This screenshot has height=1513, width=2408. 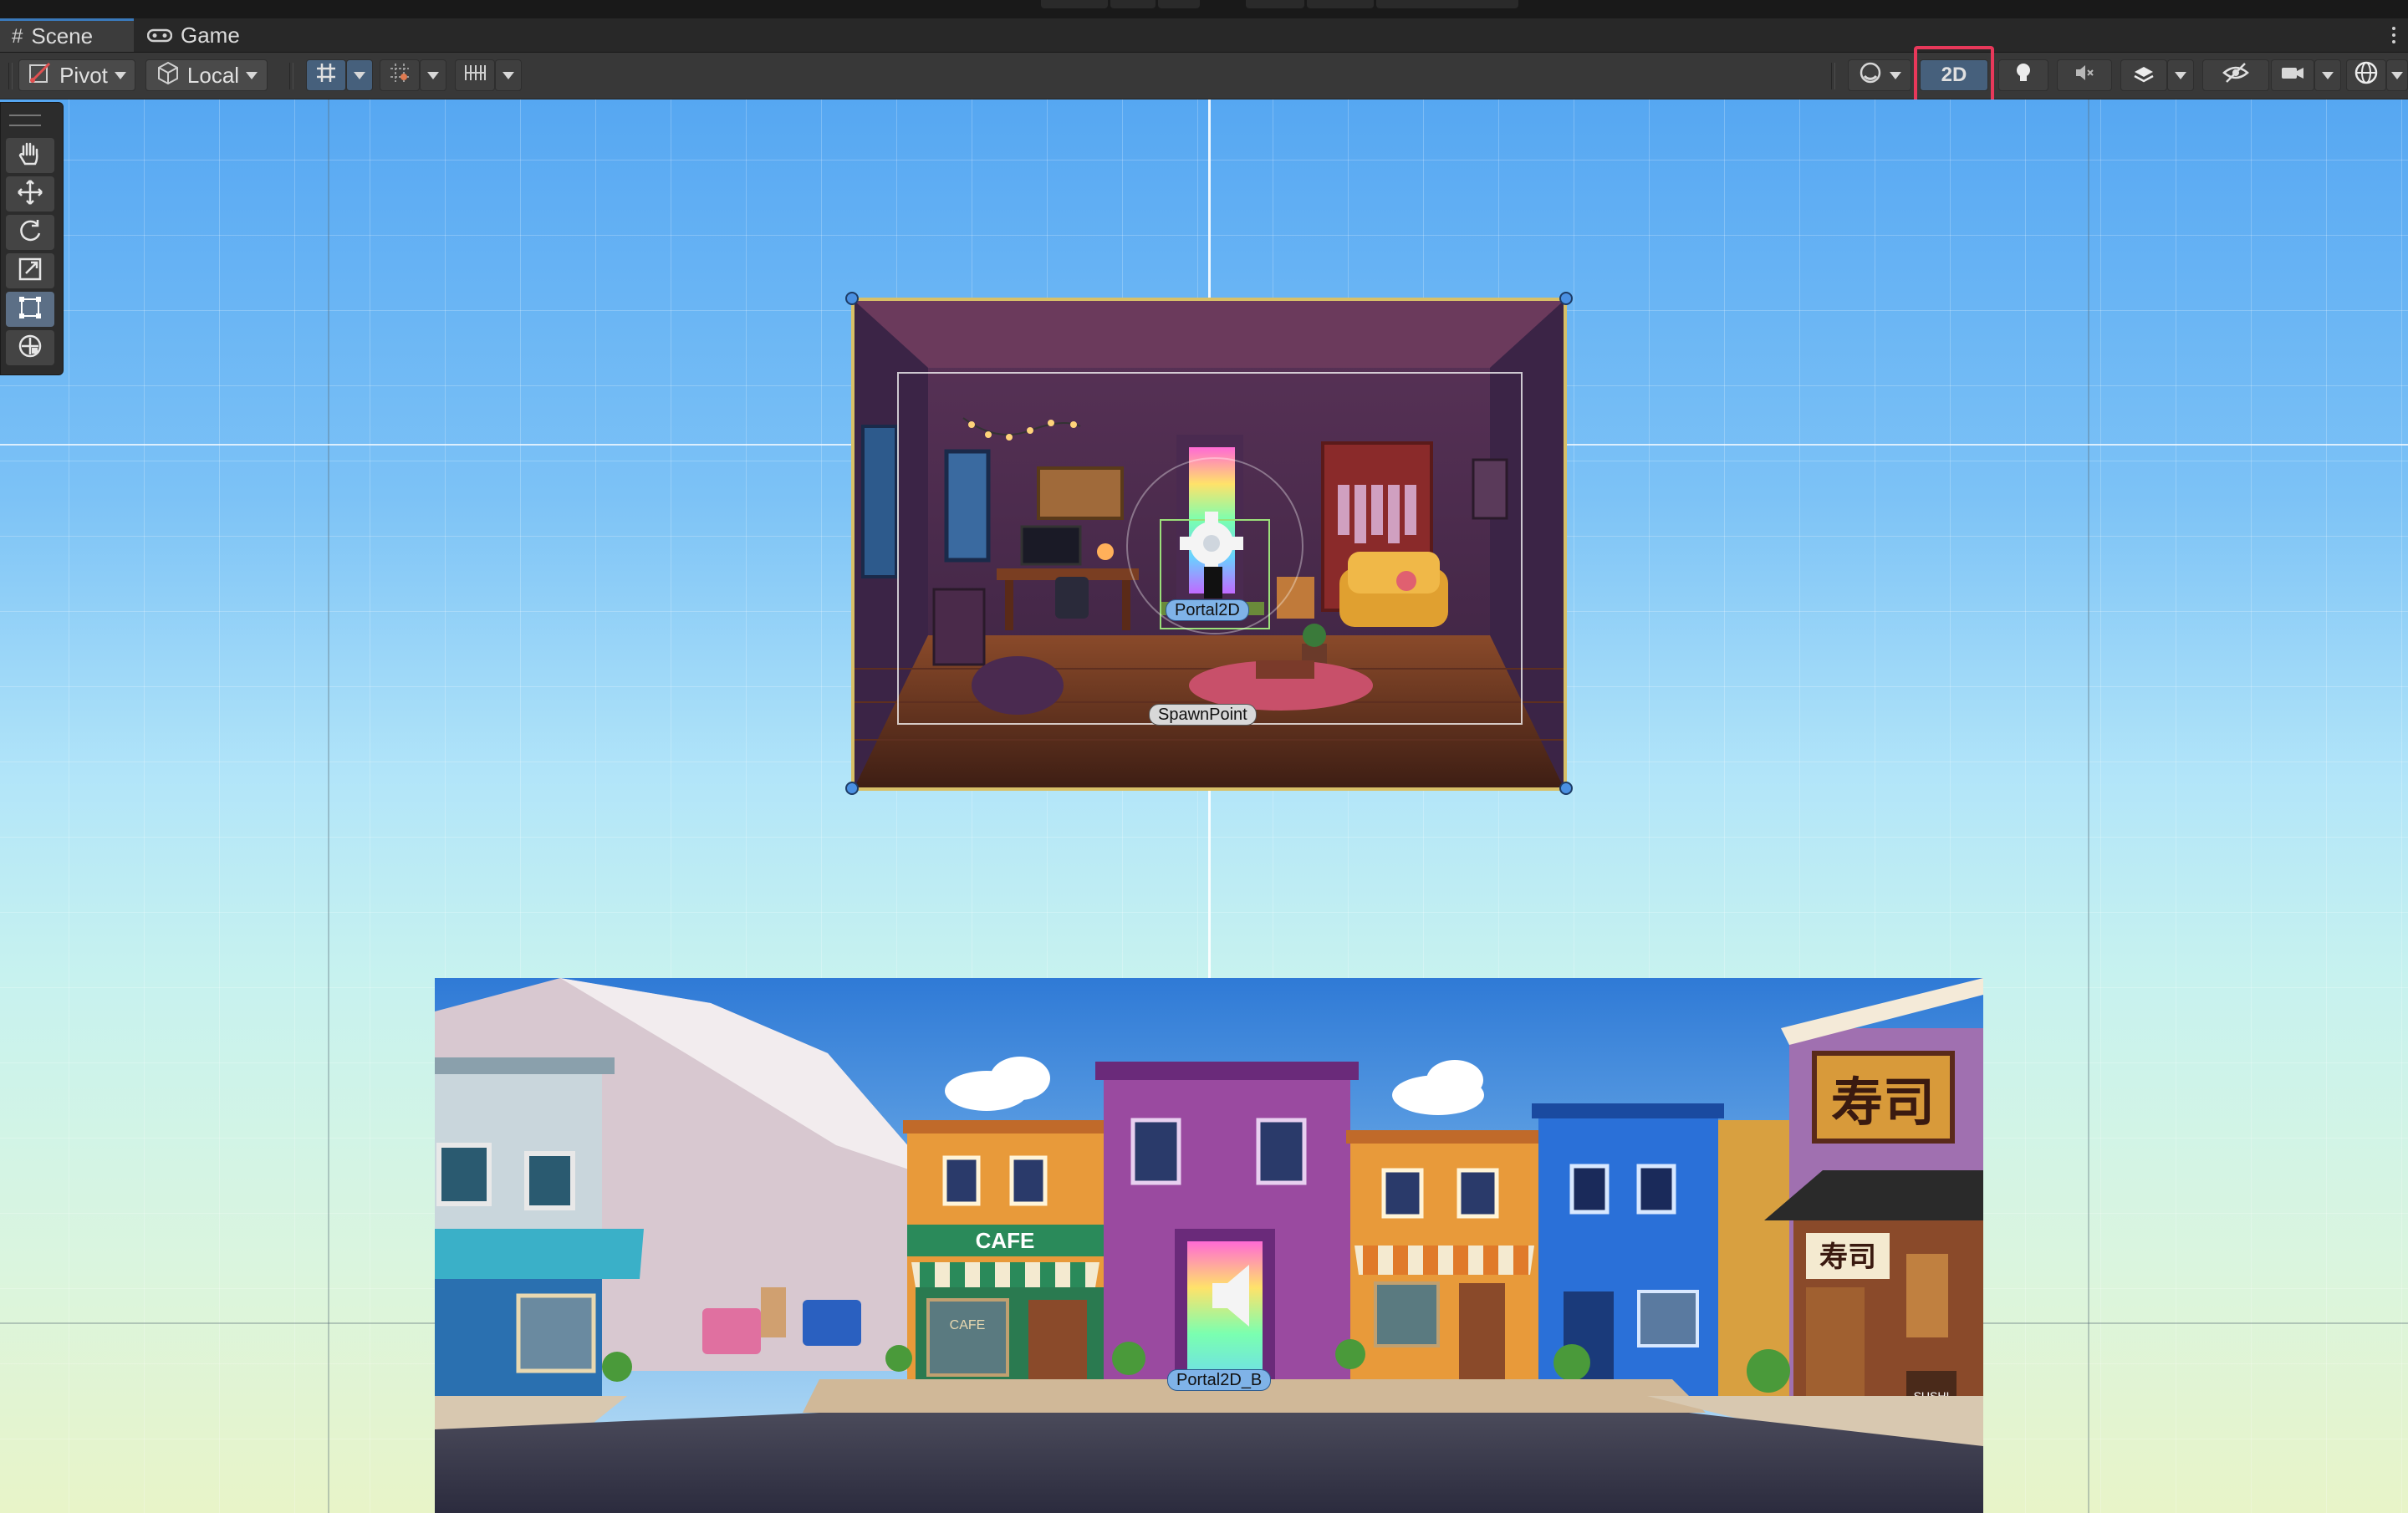 I want to click on increment-snap-icon, so click(x=400, y=75).